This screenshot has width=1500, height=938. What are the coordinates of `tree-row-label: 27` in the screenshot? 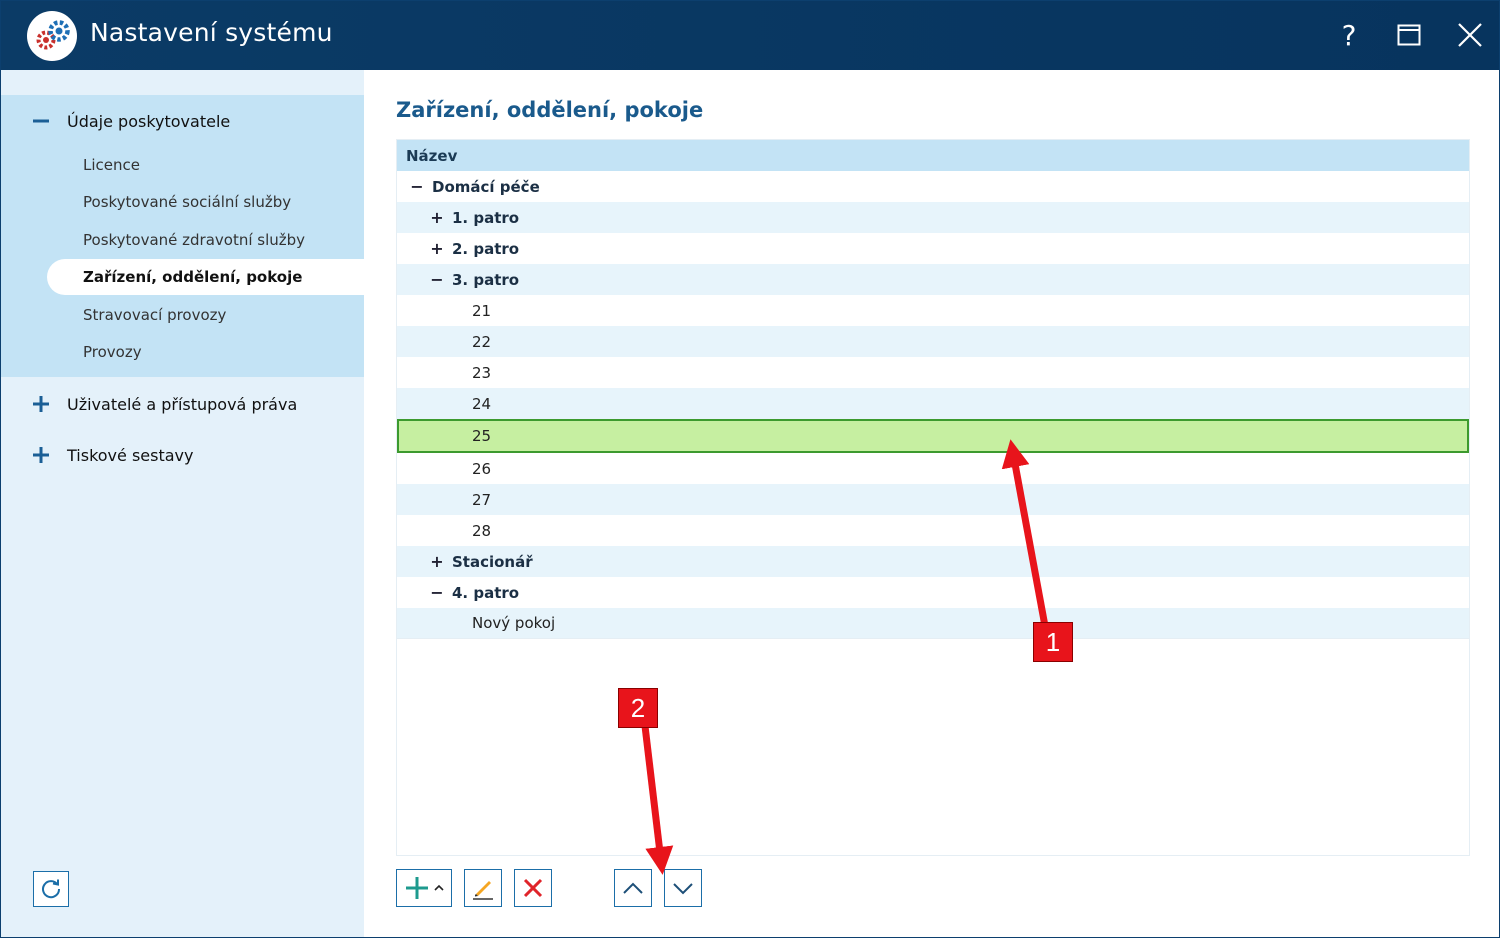 It's located at (482, 499).